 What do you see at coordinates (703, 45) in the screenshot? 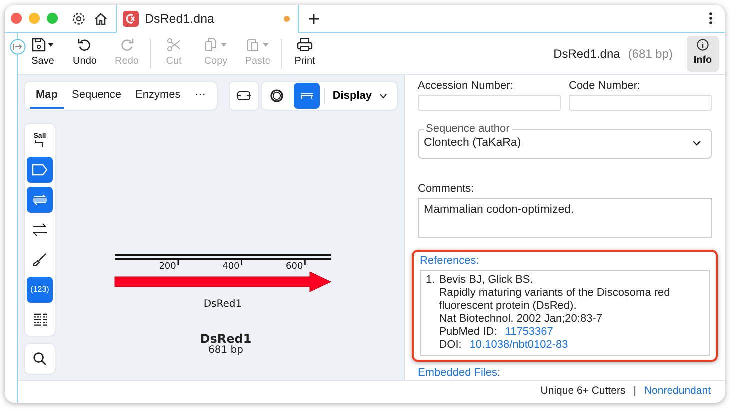
I see `info-icon` at bounding box center [703, 45].